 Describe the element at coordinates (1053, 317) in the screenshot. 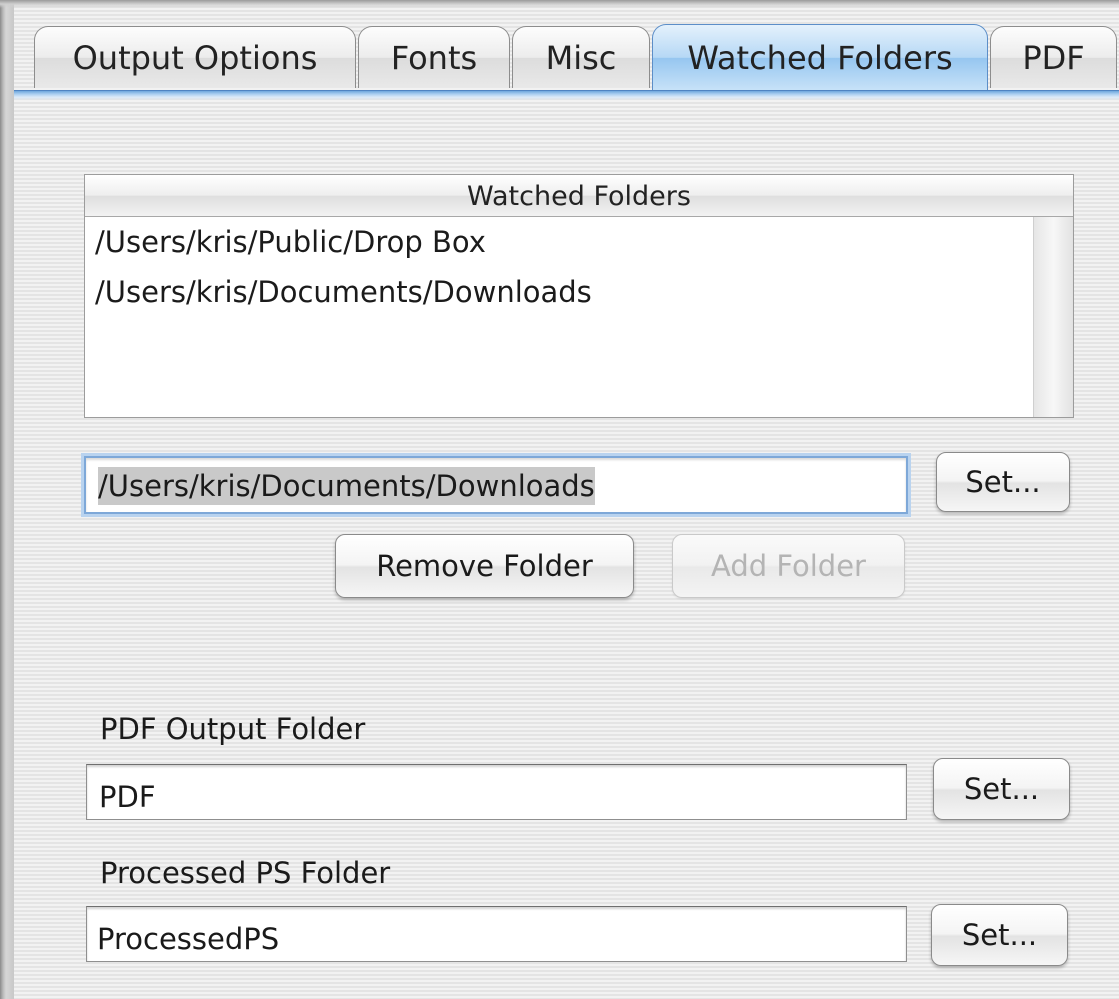

I see `table-scrollbar` at that location.